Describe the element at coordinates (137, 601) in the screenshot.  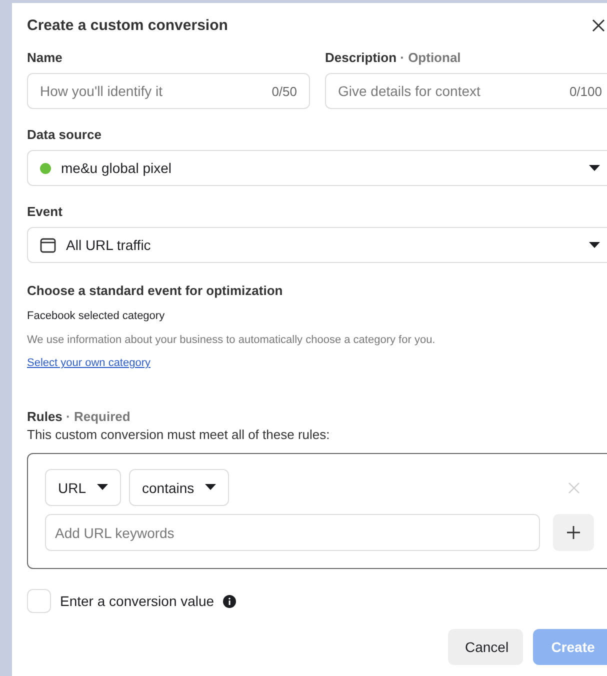
I see `checkbox-label: Enter a conversion value` at that location.